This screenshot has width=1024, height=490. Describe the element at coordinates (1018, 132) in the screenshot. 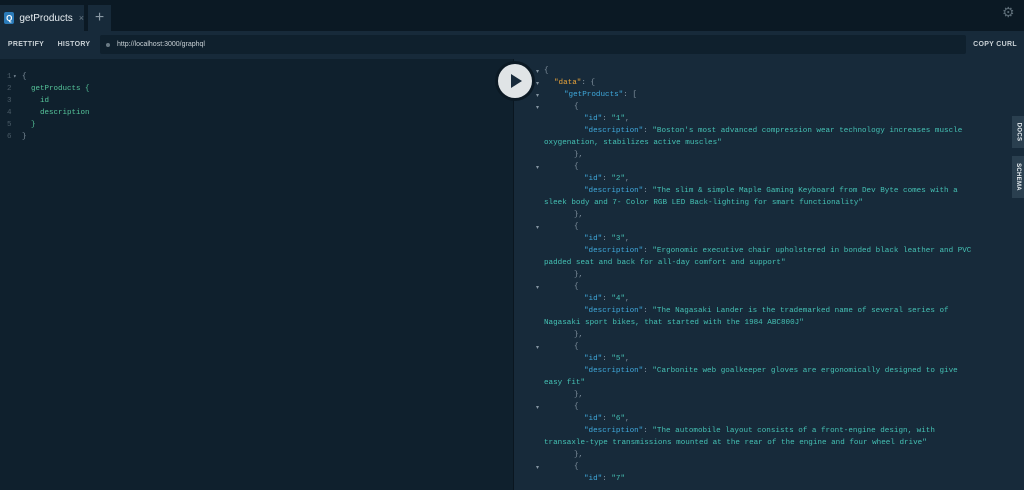

I see `docs-tab: DOCS` at that location.